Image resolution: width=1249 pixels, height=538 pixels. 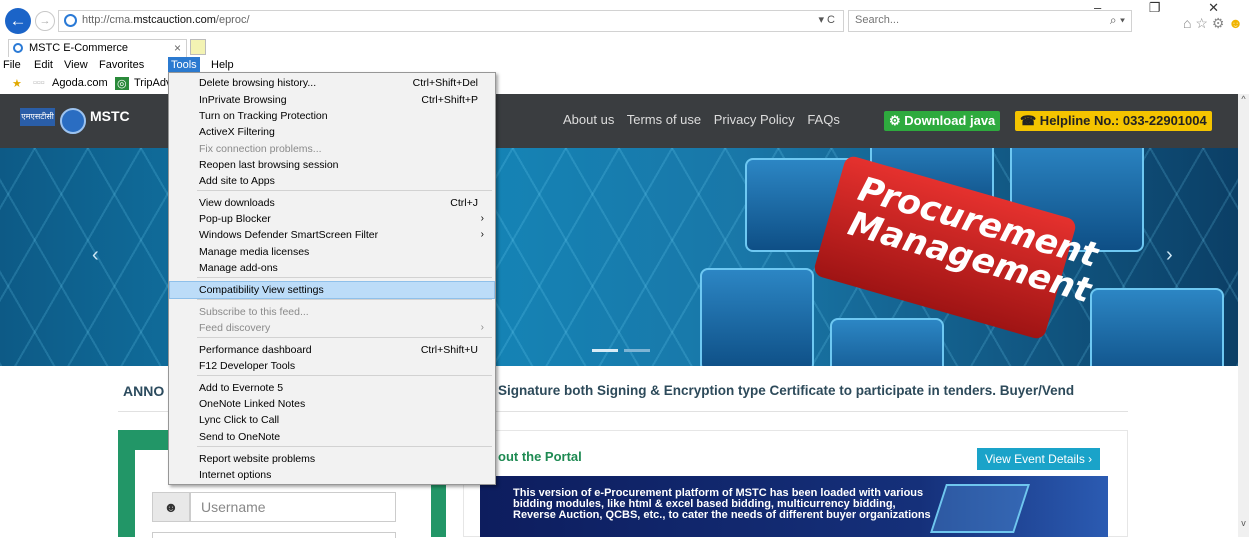 I want to click on url-text: http://cma.mstcauction.com/eproc/, so click(x=166, y=20).